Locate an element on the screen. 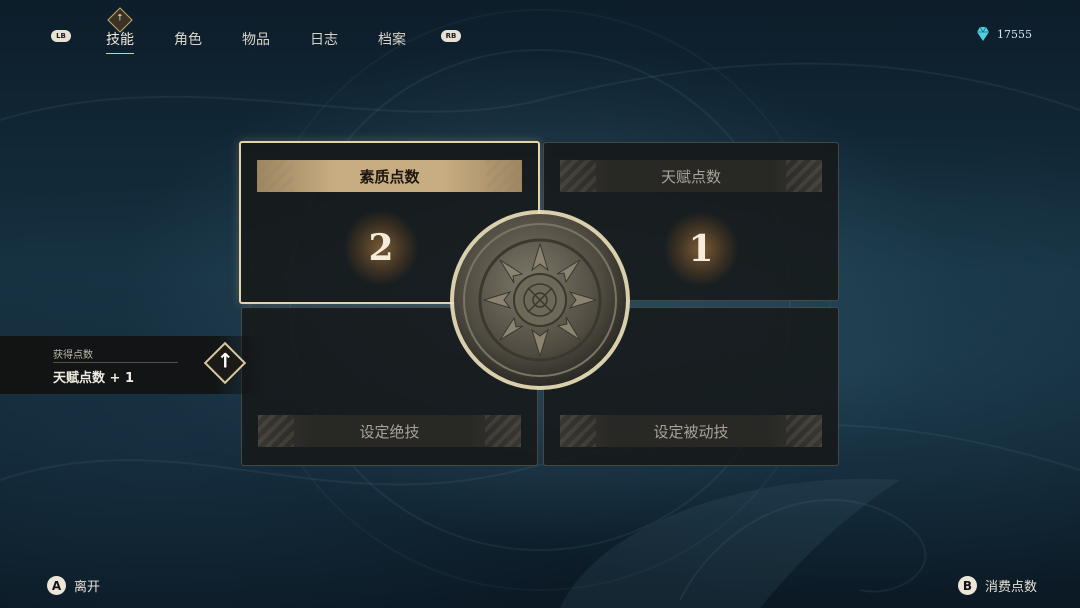  leave-prompt: A 离开 is located at coordinates (73, 585).